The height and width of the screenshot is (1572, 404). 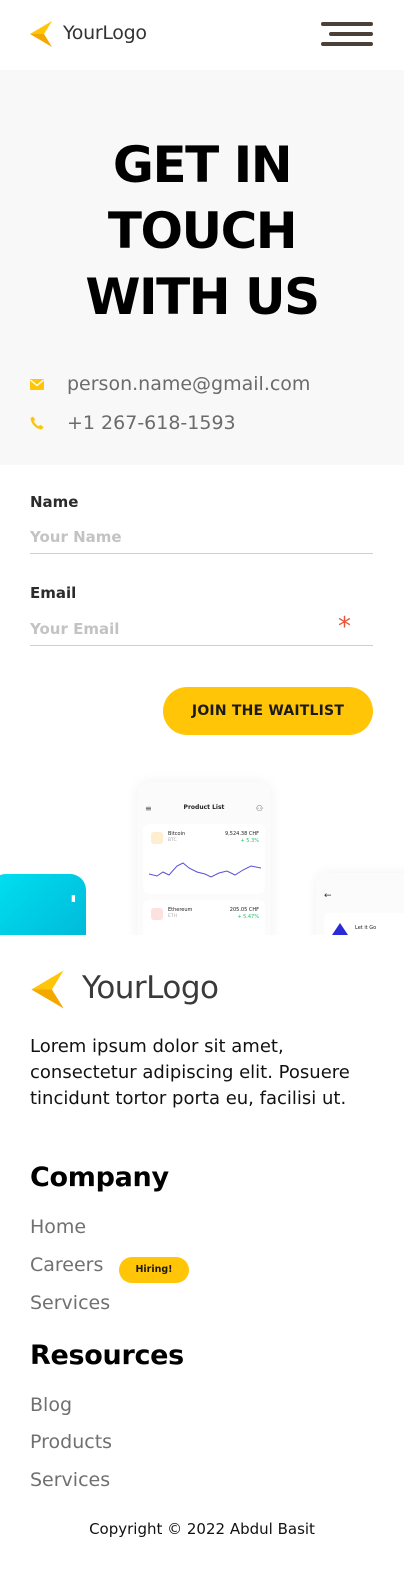 I want to click on hamburger-menu-icon, so click(x=347, y=34).